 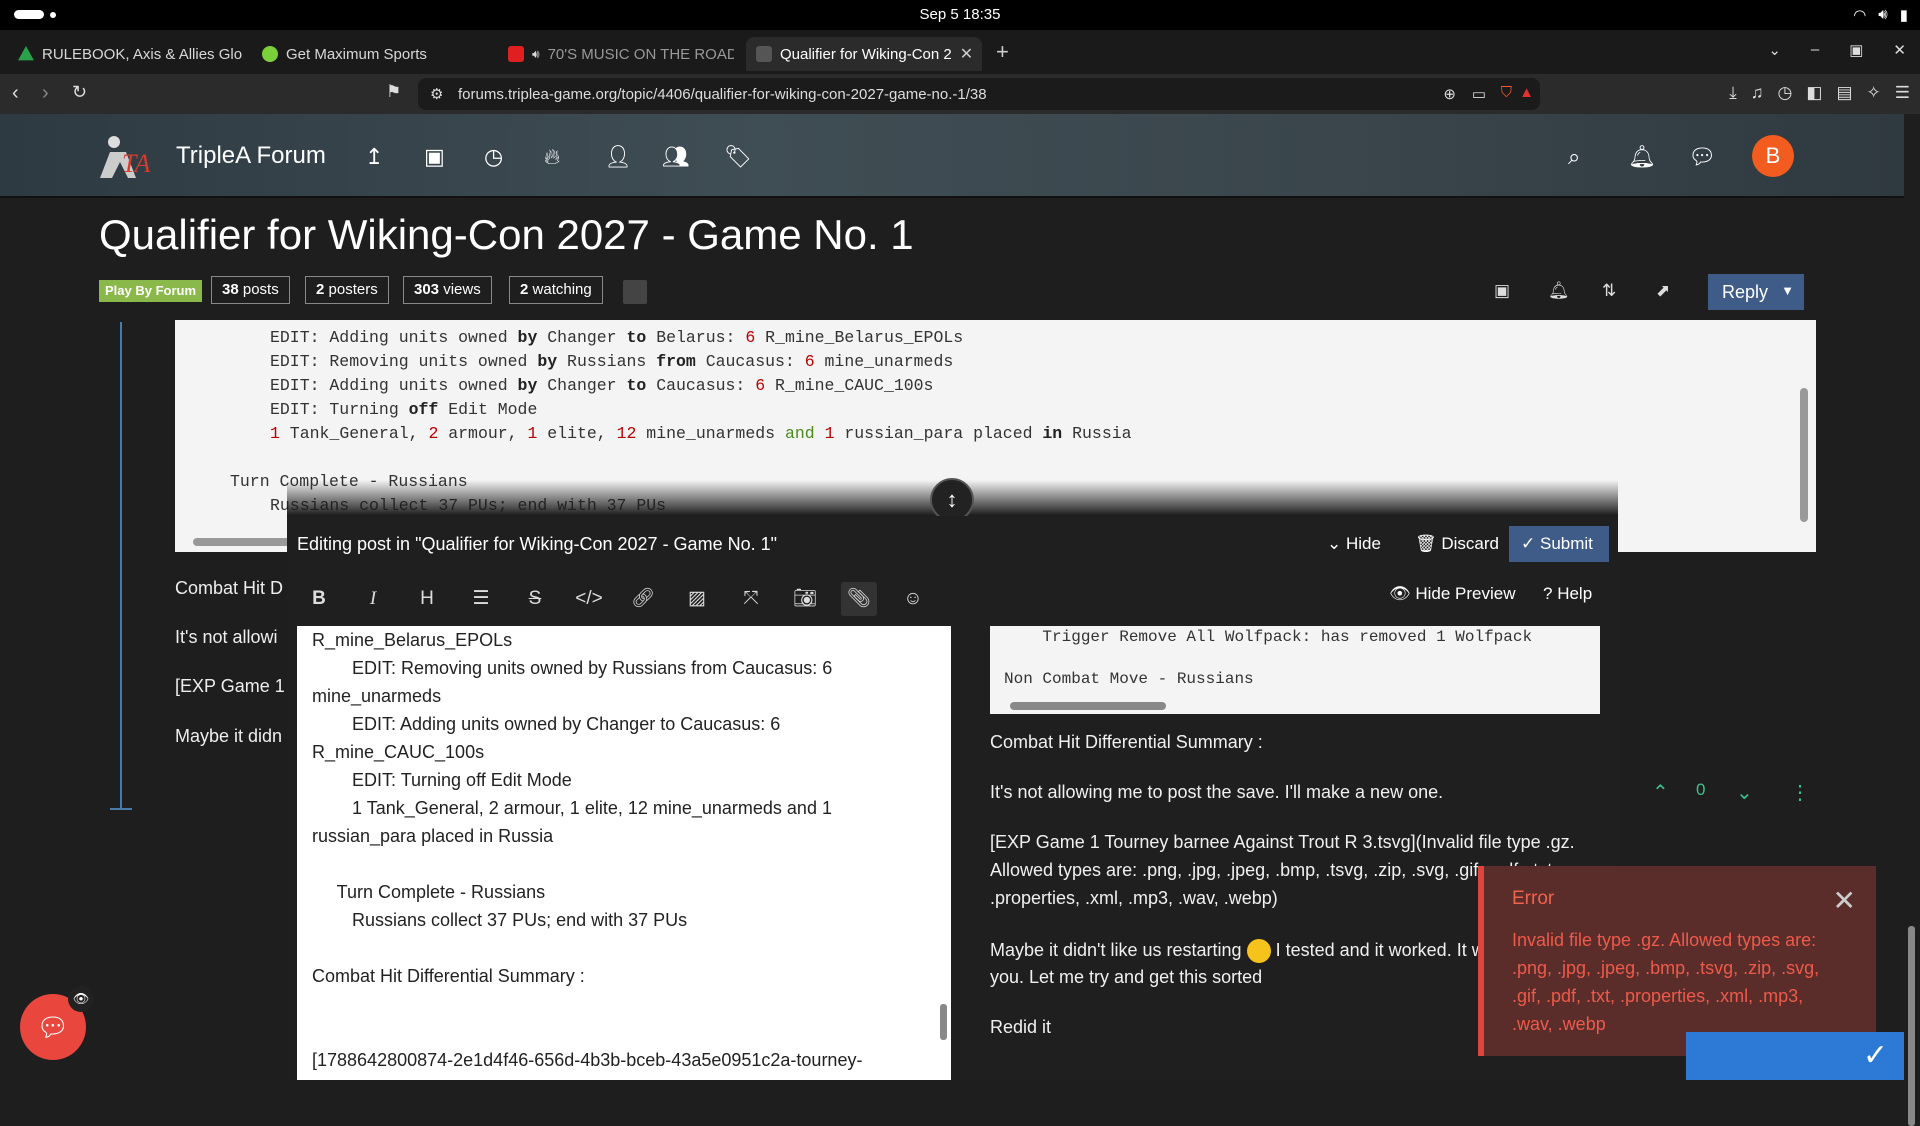 What do you see at coordinates (374, 157) in the screenshot?
I see `recent-icon: ↥` at bounding box center [374, 157].